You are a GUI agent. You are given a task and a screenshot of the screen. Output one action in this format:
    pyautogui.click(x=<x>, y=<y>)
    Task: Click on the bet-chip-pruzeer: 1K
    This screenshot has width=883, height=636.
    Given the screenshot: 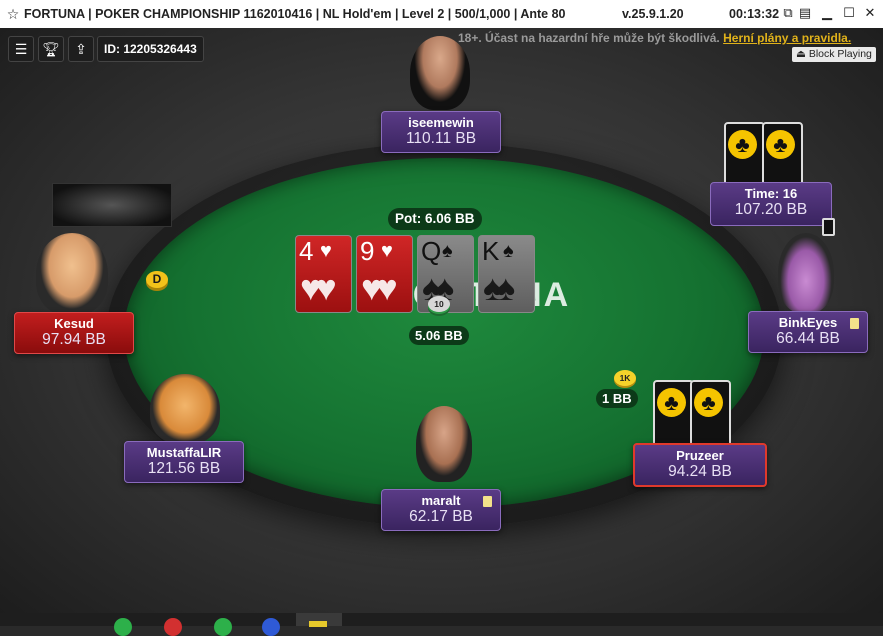 What is the action you would take?
    pyautogui.click(x=625, y=378)
    